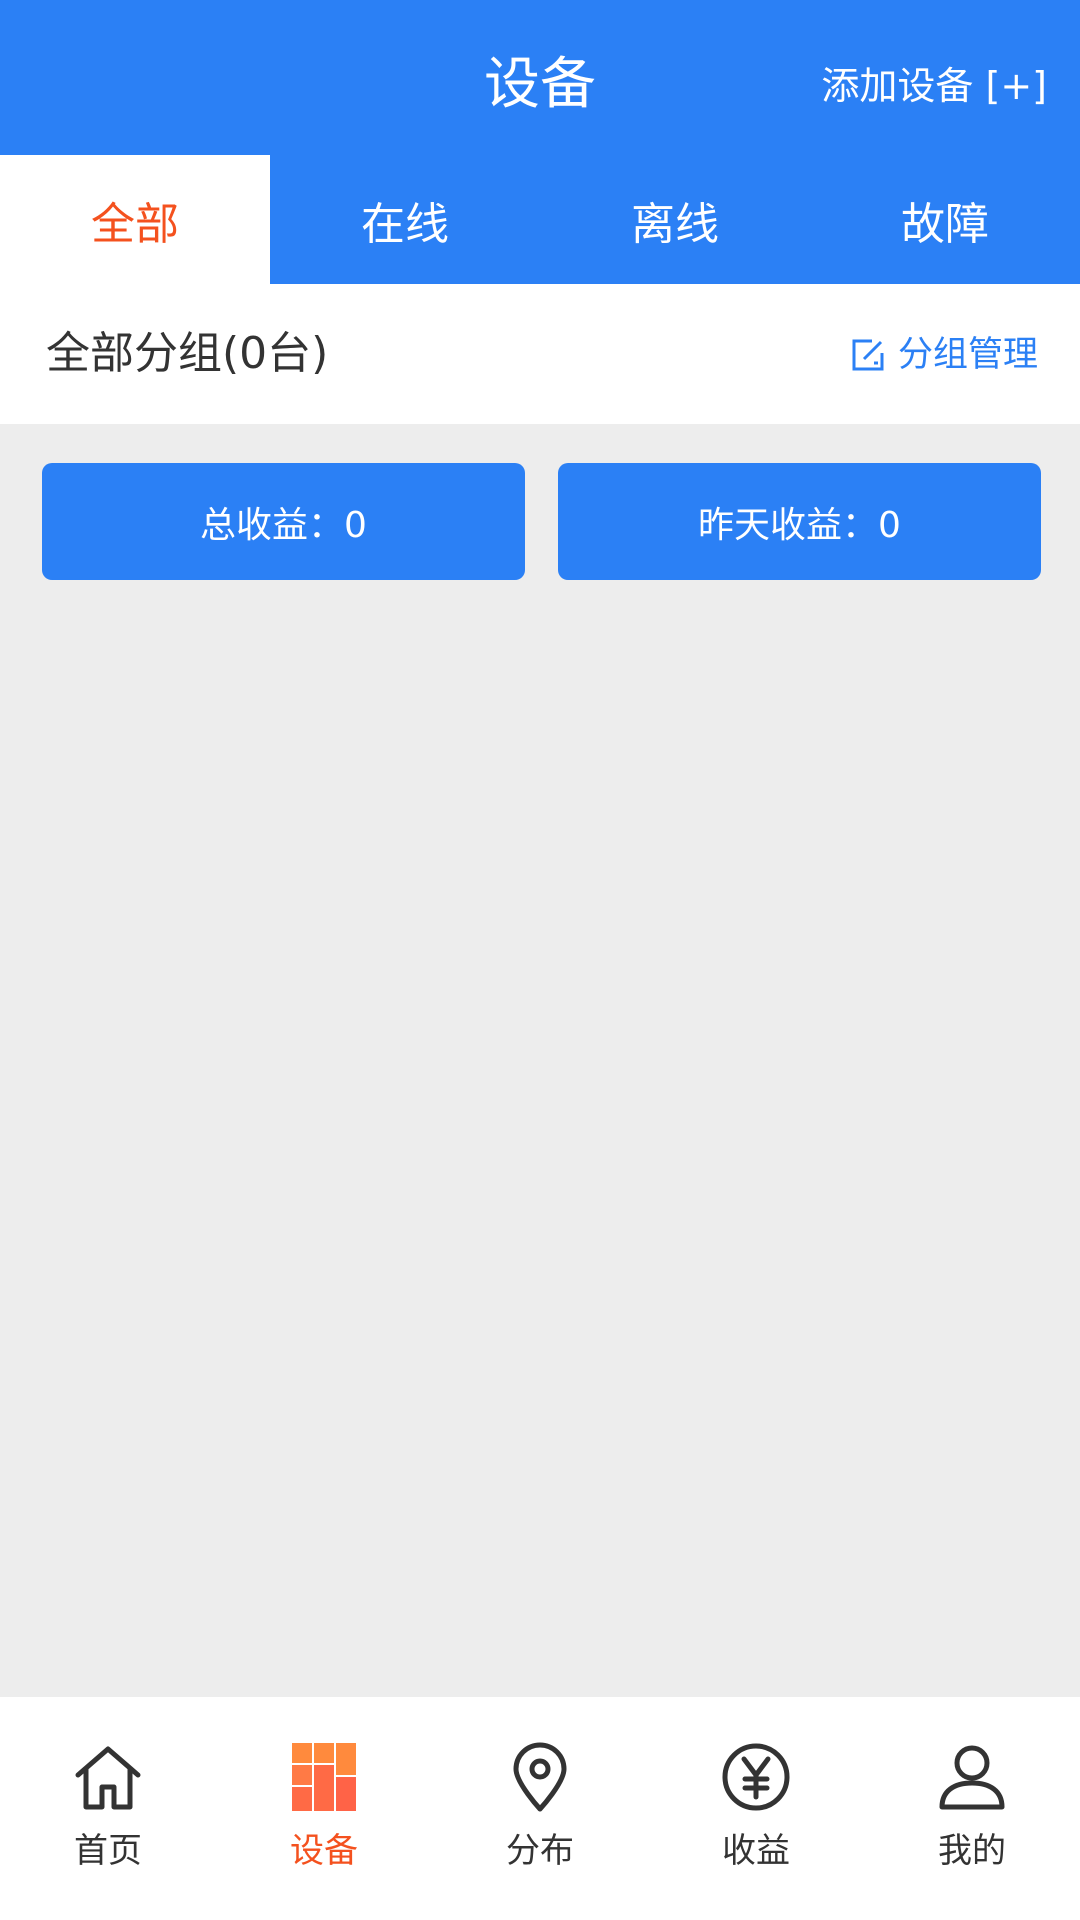 This screenshot has height=1920, width=1080. What do you see at coordinates (540, 1777) in the screenshot?
I see `location-pin-icon` at bounding box center [540, 1777].